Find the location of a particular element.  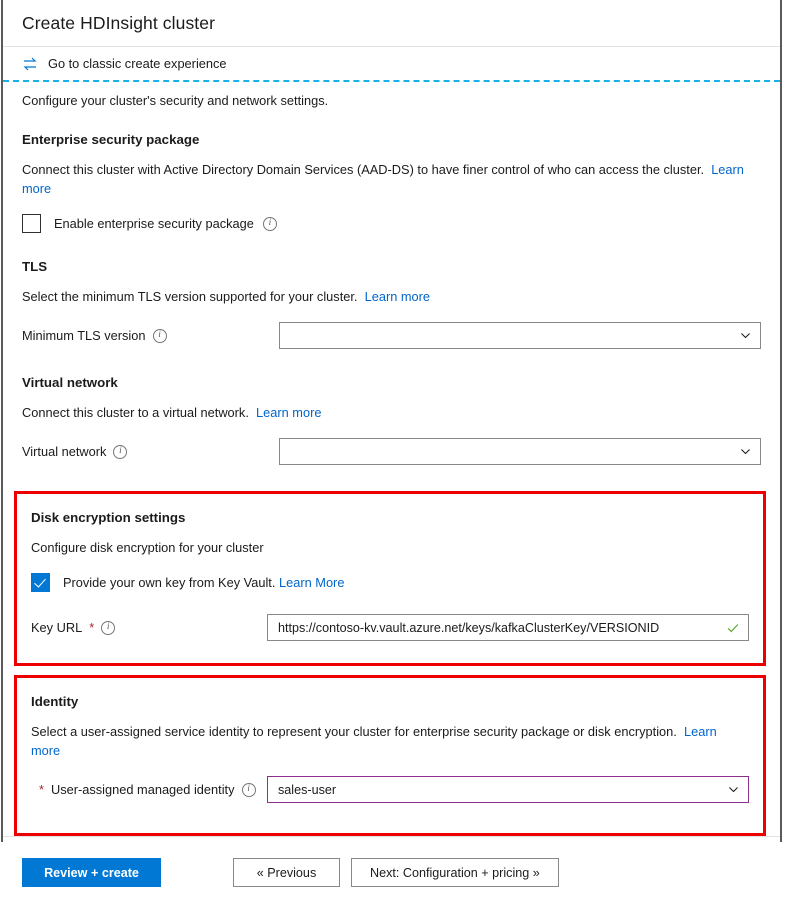

previous-button: « Previous is located at coordinates (286, 872).